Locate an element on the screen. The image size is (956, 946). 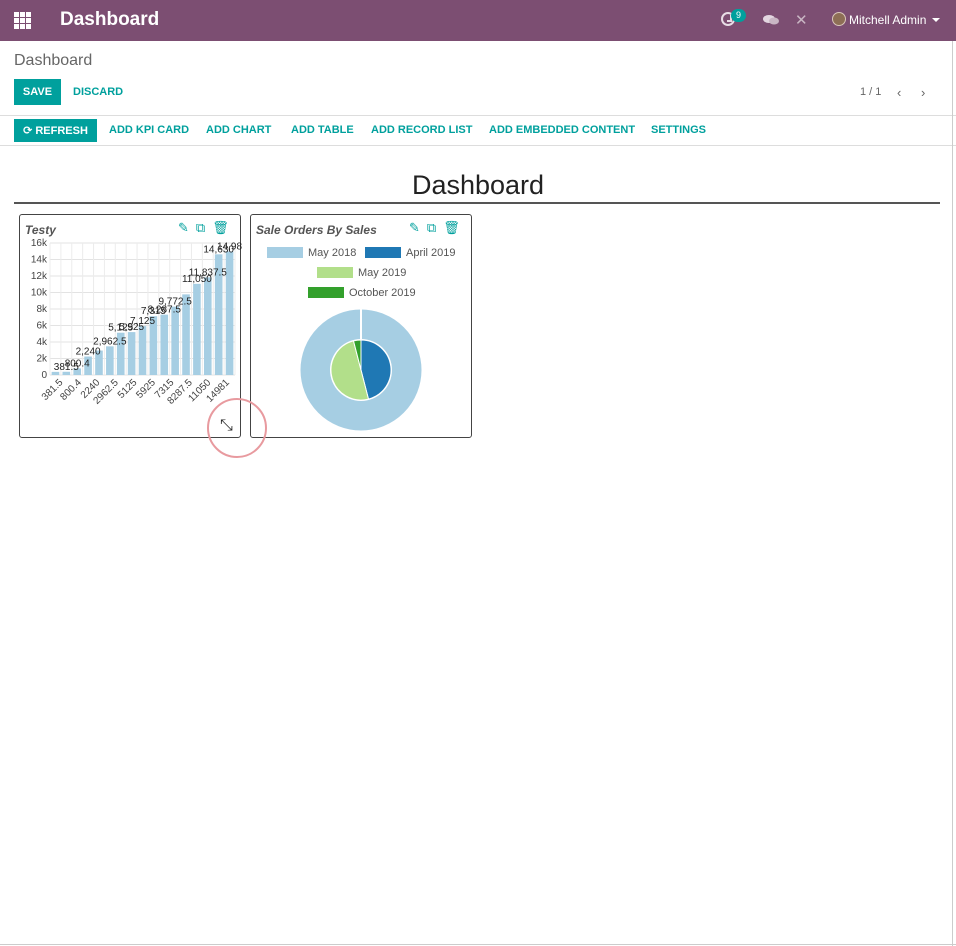
add-kpi-card-button: ADD KPI CARD is located at coordinates (149, 130).